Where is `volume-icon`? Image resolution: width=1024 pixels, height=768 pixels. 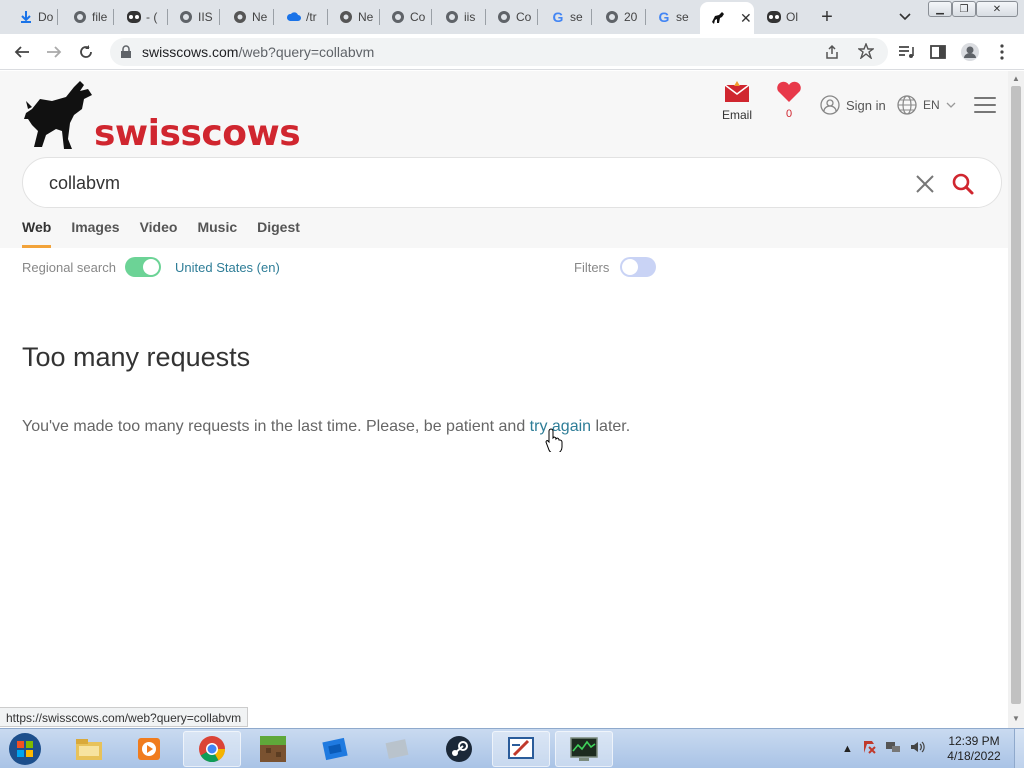
volume-icon is located at coordinates (917, 748).